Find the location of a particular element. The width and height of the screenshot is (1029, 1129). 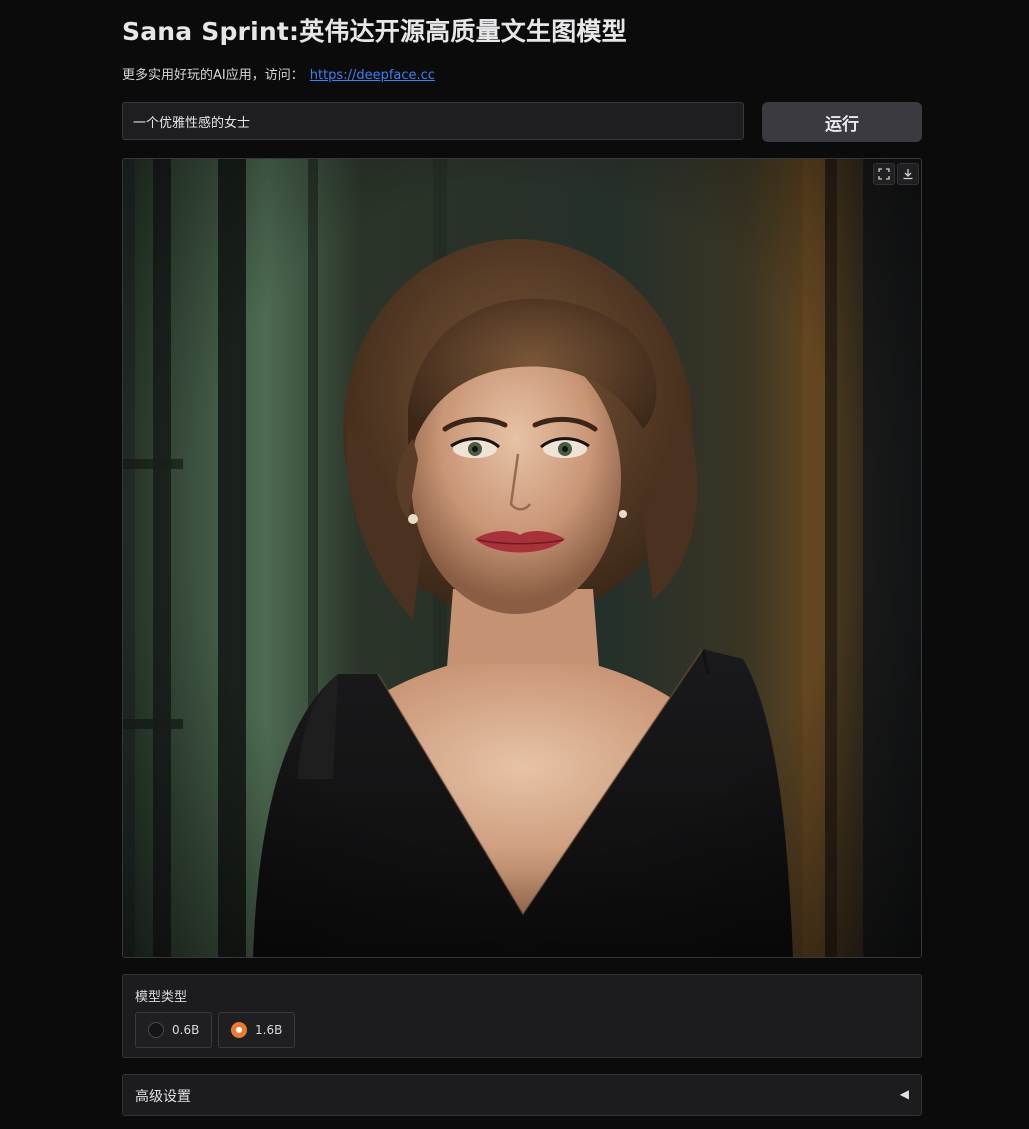

image-toolbar is located at coordinates (896, 174).